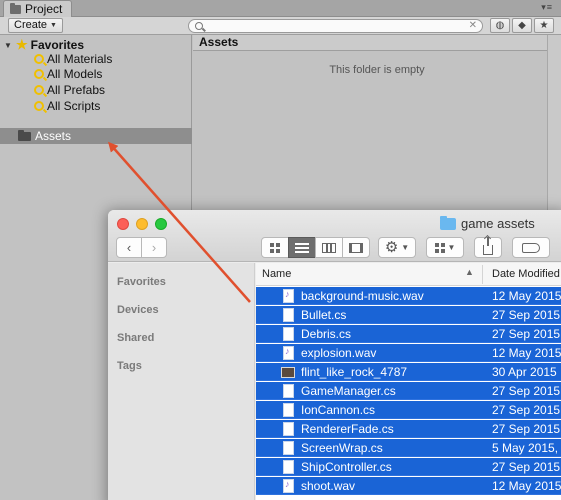 The image size is (561, 500). I want to click on favorite-label: All Models, so click(75, 74).